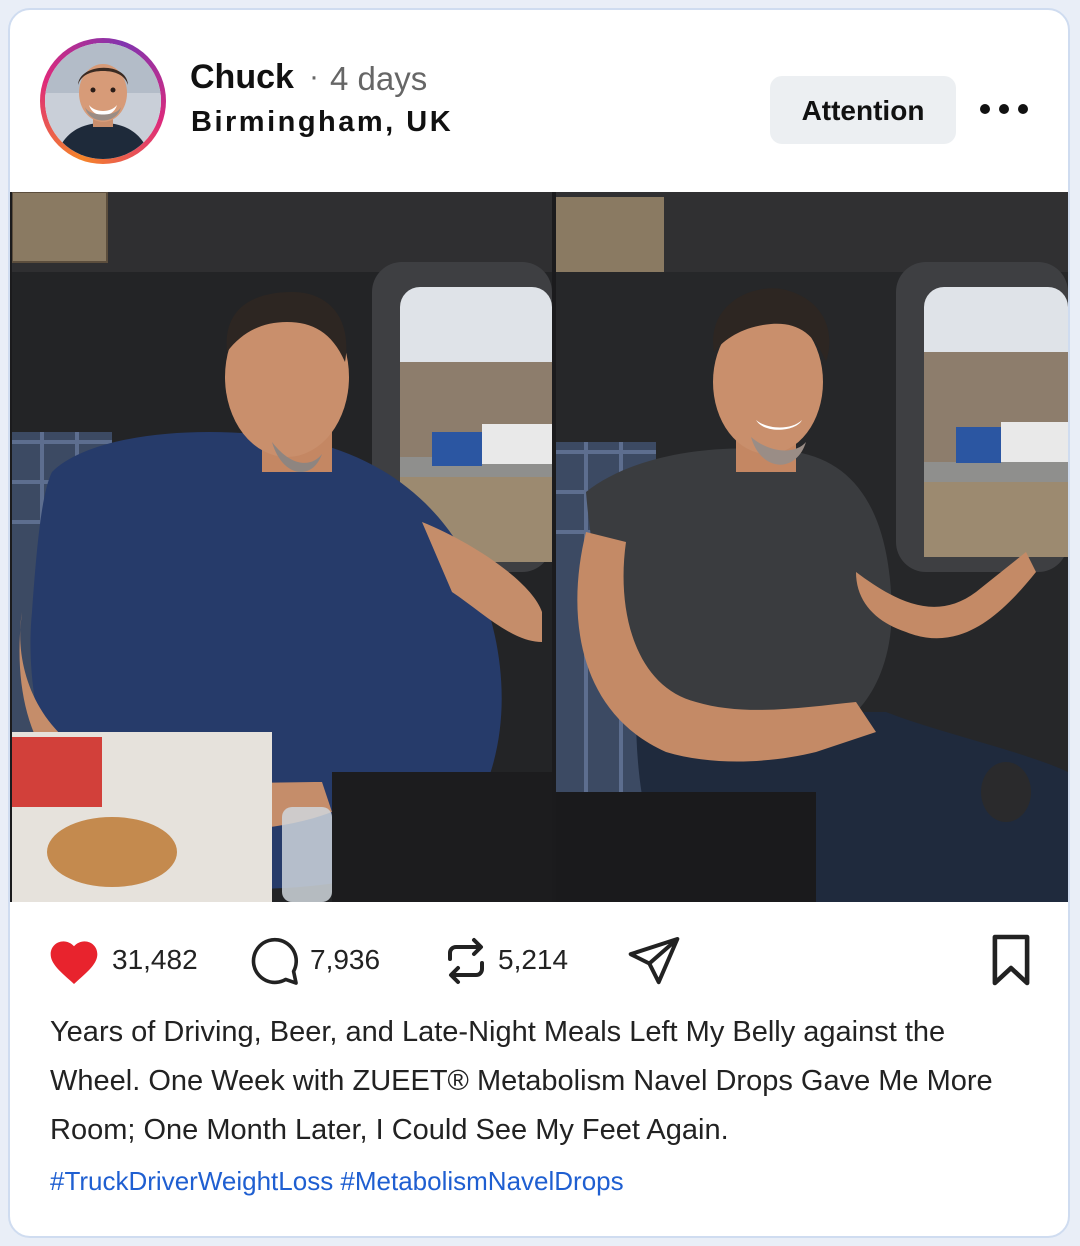 This screenshot has width=1080, height=1246. I want to click on heart-icon, so click(74, 962).